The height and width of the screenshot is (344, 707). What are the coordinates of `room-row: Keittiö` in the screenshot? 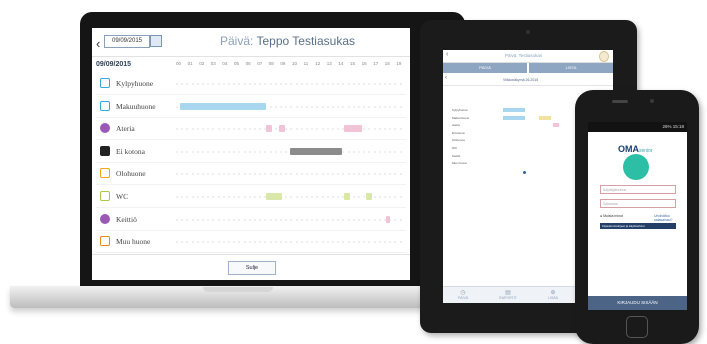 It's located at (251, 220).